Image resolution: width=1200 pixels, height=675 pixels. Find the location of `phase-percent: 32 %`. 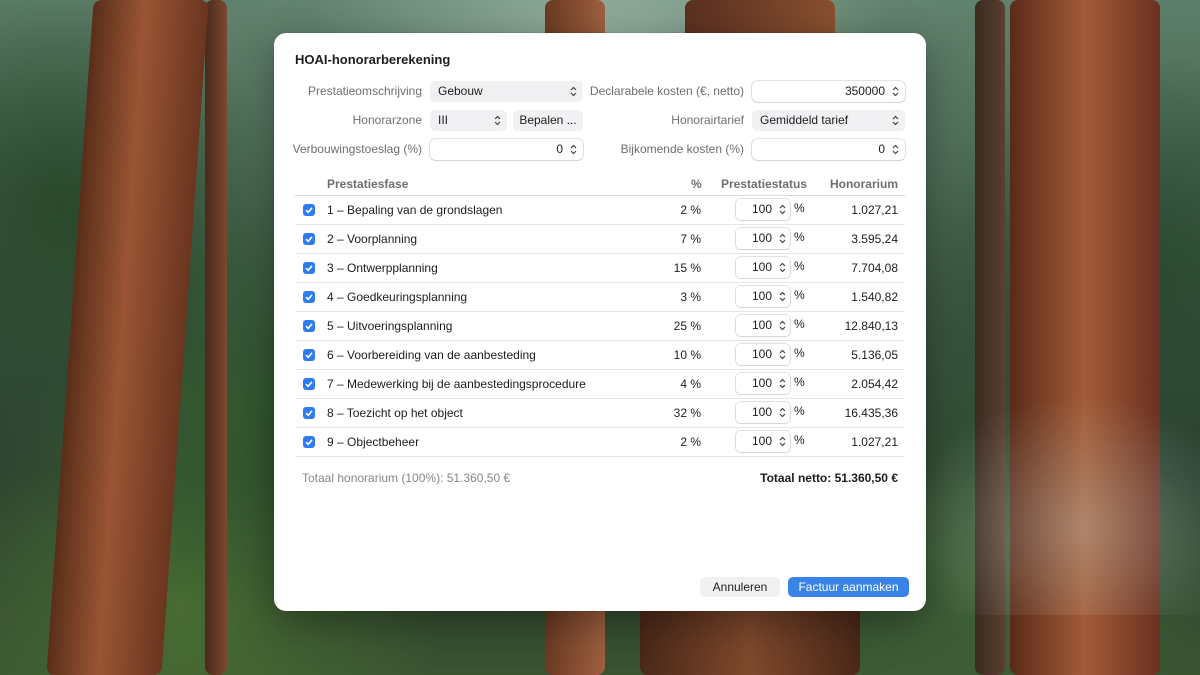

phase-percent: 32 % is located at coordinates (687, 413).